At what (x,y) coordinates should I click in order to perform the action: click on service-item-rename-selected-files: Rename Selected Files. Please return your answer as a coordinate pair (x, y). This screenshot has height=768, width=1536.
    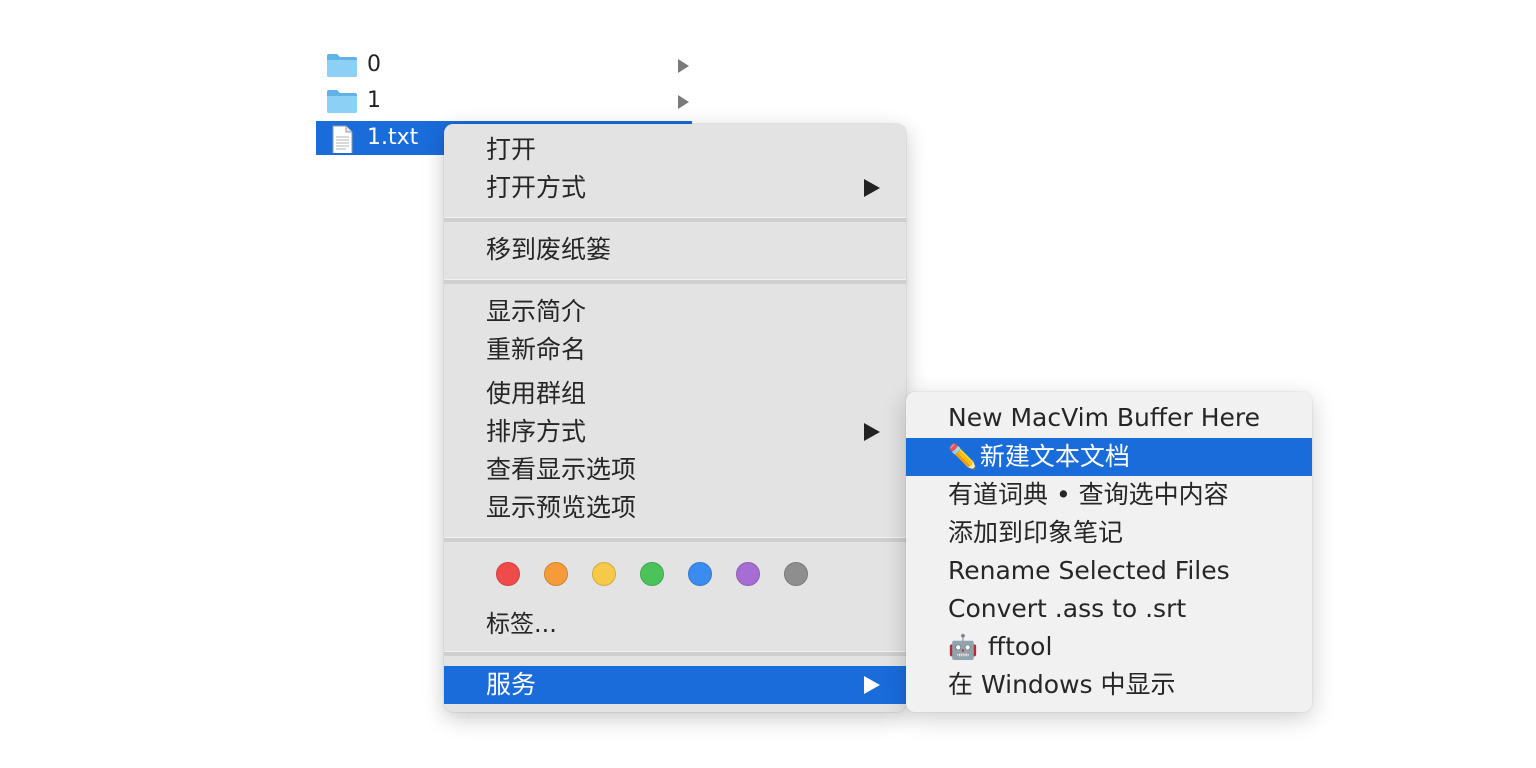
    Looking at the image, I should click on (1109, 571).